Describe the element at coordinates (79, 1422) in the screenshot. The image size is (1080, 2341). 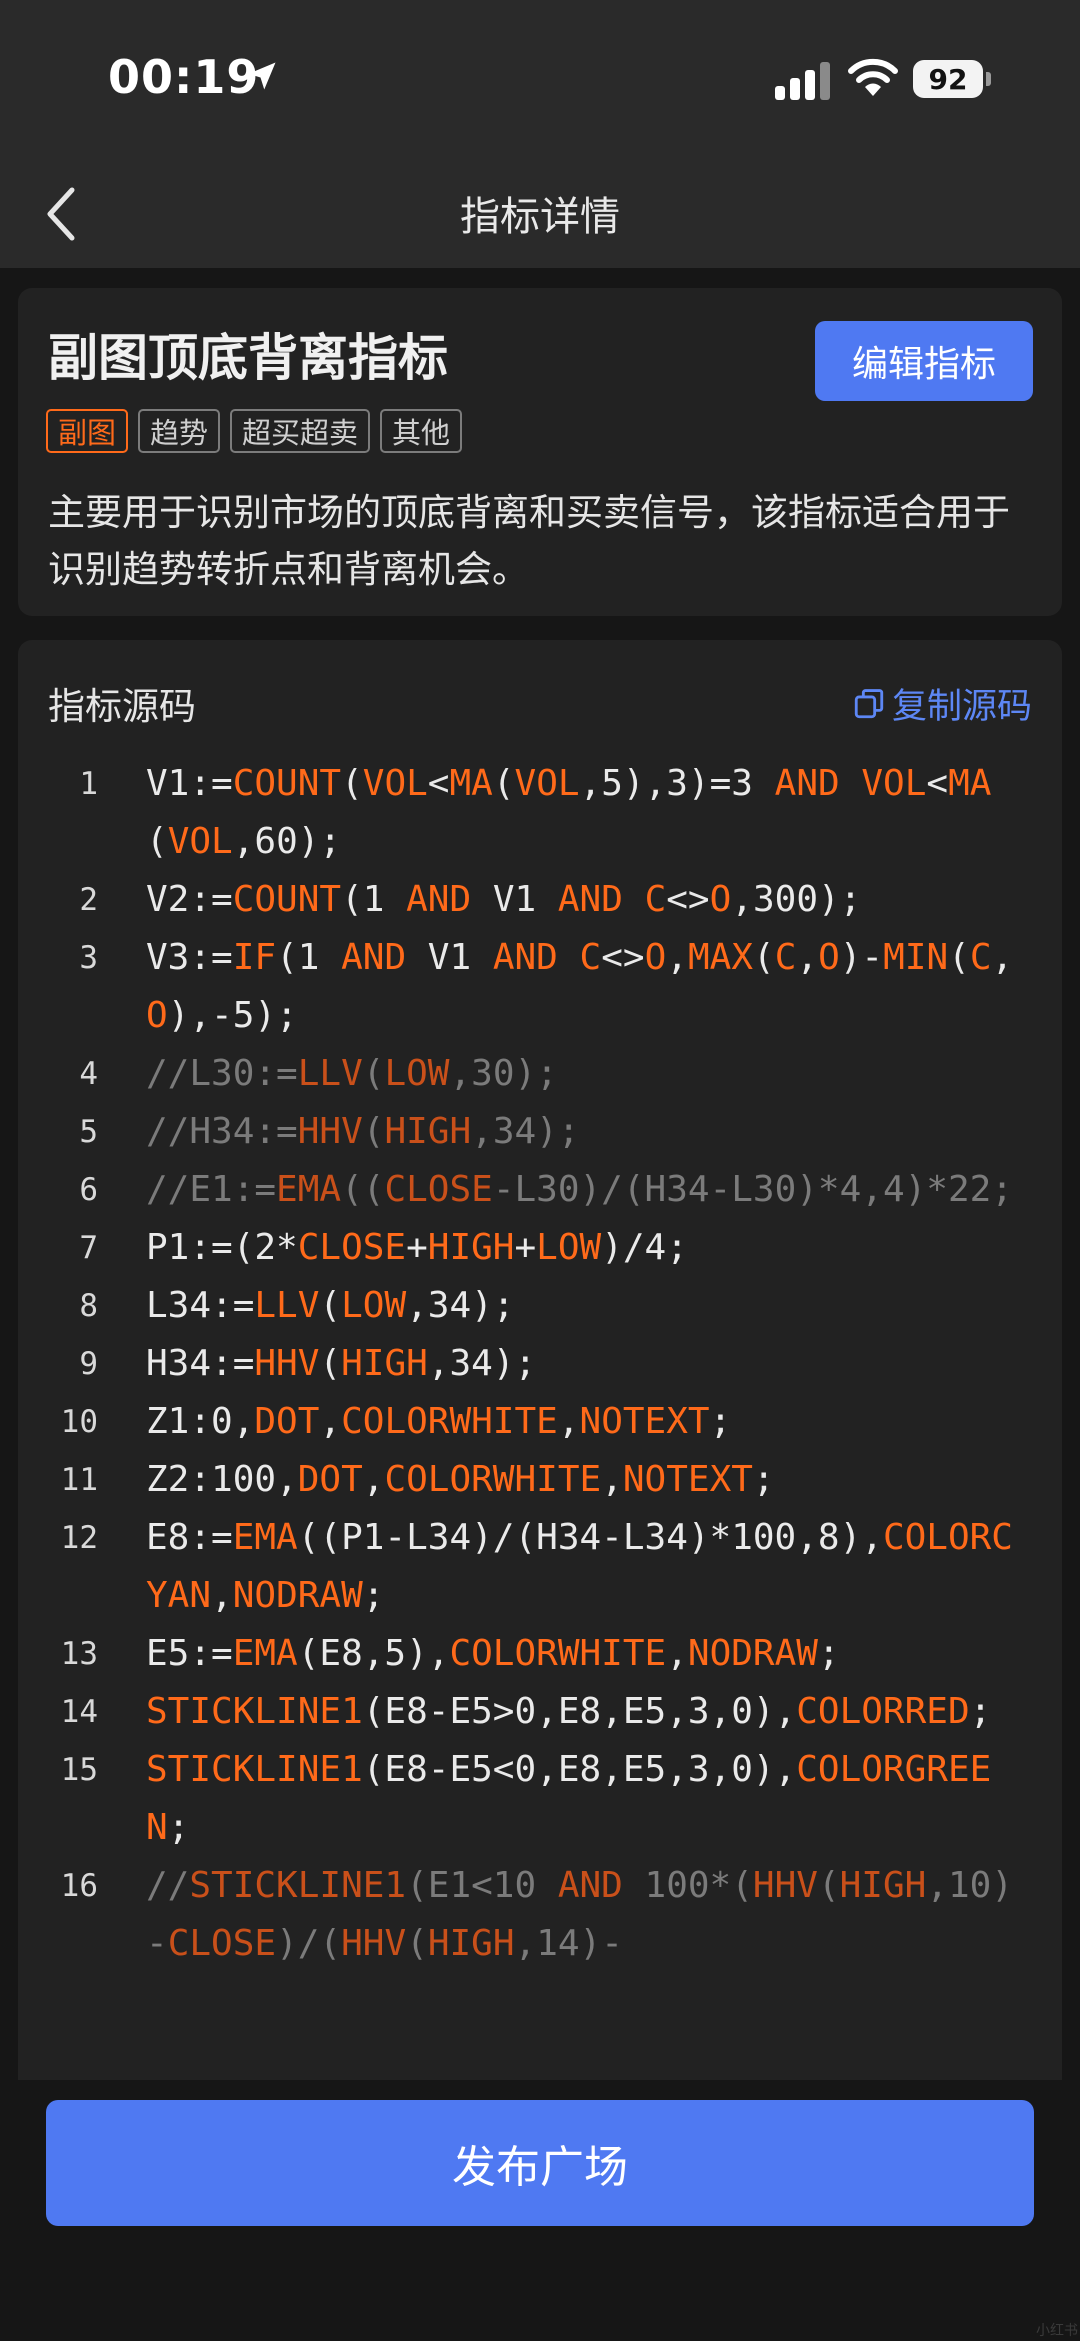
I see `line-number: 10` at that location.